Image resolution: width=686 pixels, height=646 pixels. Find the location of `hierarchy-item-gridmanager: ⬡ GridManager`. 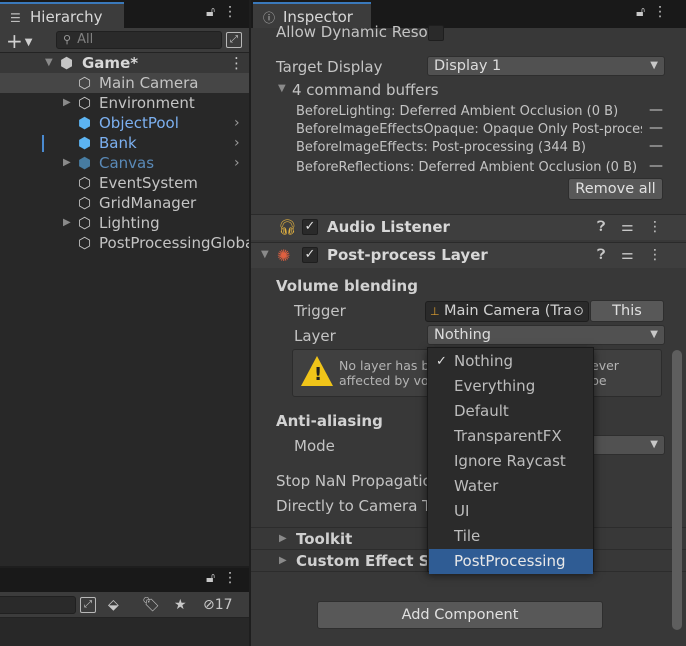

hierarchy-item-gridmanager: ⬡ GridManager is located at coordinates (124, 203).